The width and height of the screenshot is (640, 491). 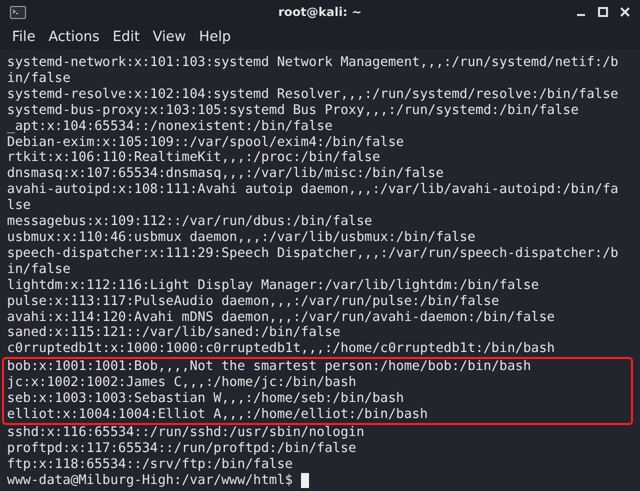 I want to click on terminal-line: avahi:x:114:120:Avahi mDNS daemon,,,:/var/run/avahi-daemon:/bin/false, so click(x=281, y=318).